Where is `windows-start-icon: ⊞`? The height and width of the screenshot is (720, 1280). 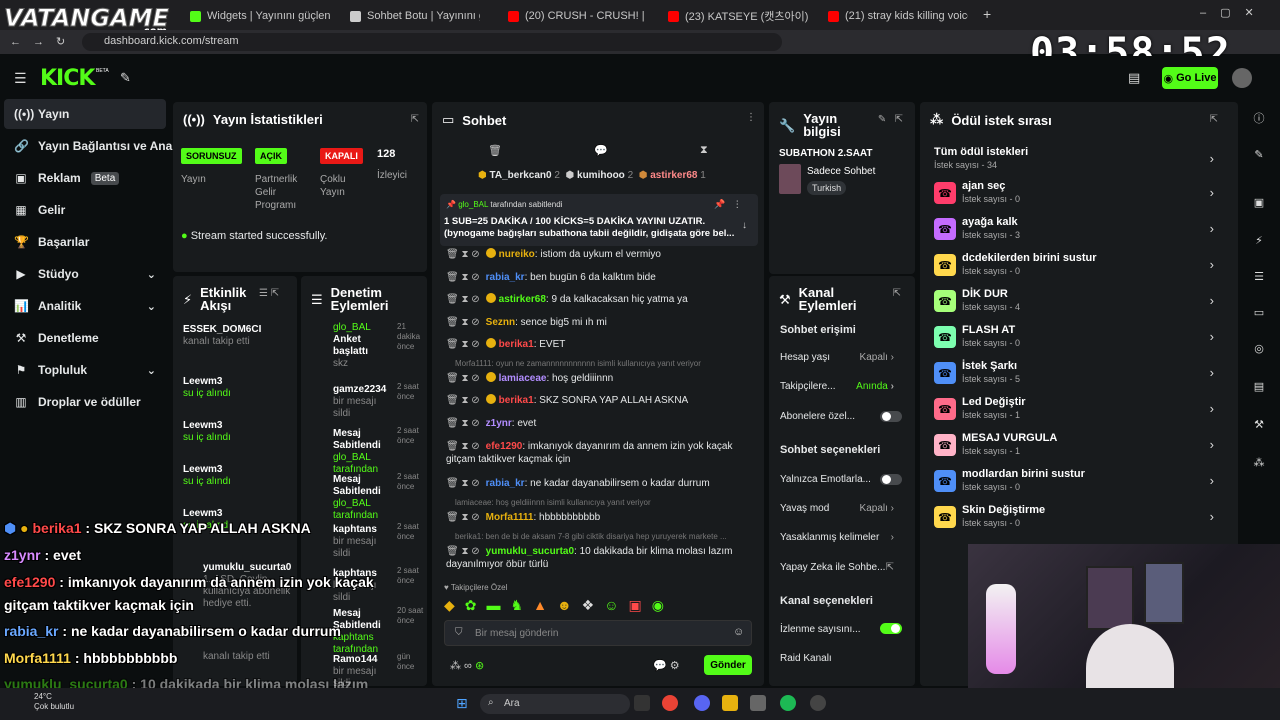
windows-start-icon: ⊞ is located at coordinates (462, 703).